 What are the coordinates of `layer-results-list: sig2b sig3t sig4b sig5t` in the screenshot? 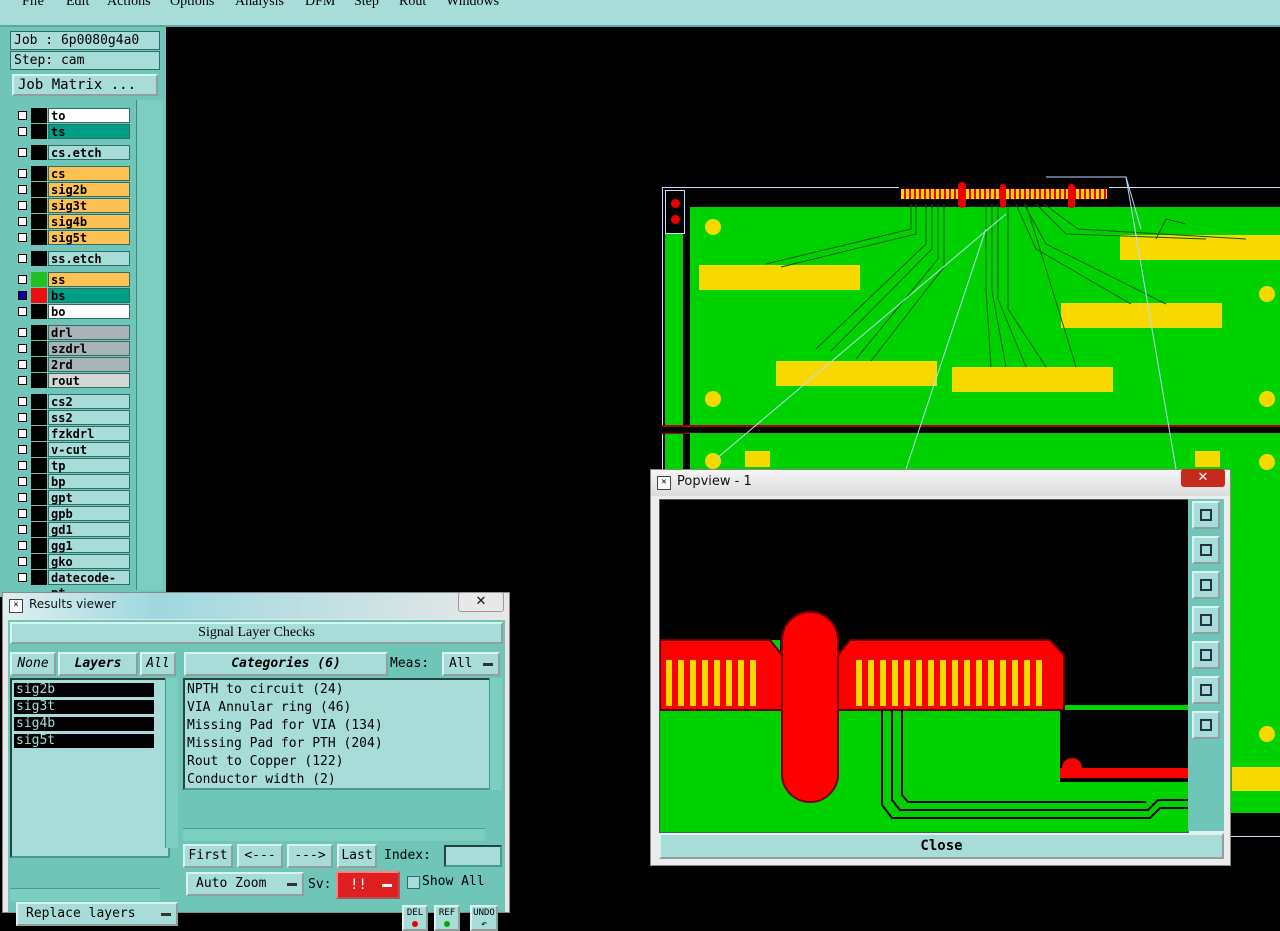 It's located at (90, 768).